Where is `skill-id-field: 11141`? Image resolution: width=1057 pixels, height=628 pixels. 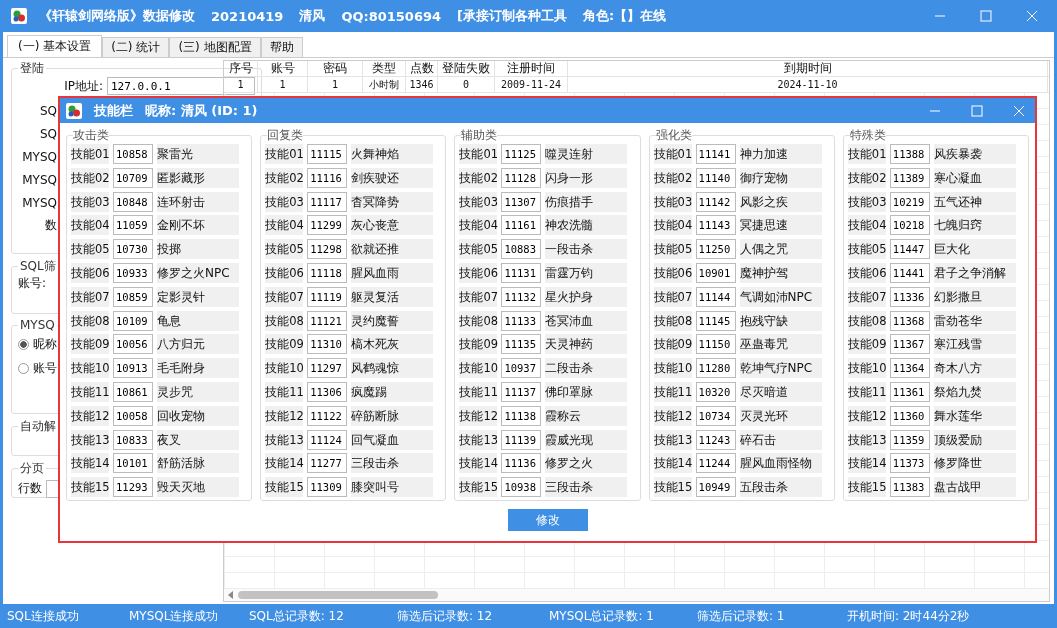
skill-id-field: 11141 is located at coordinates (715, 154).